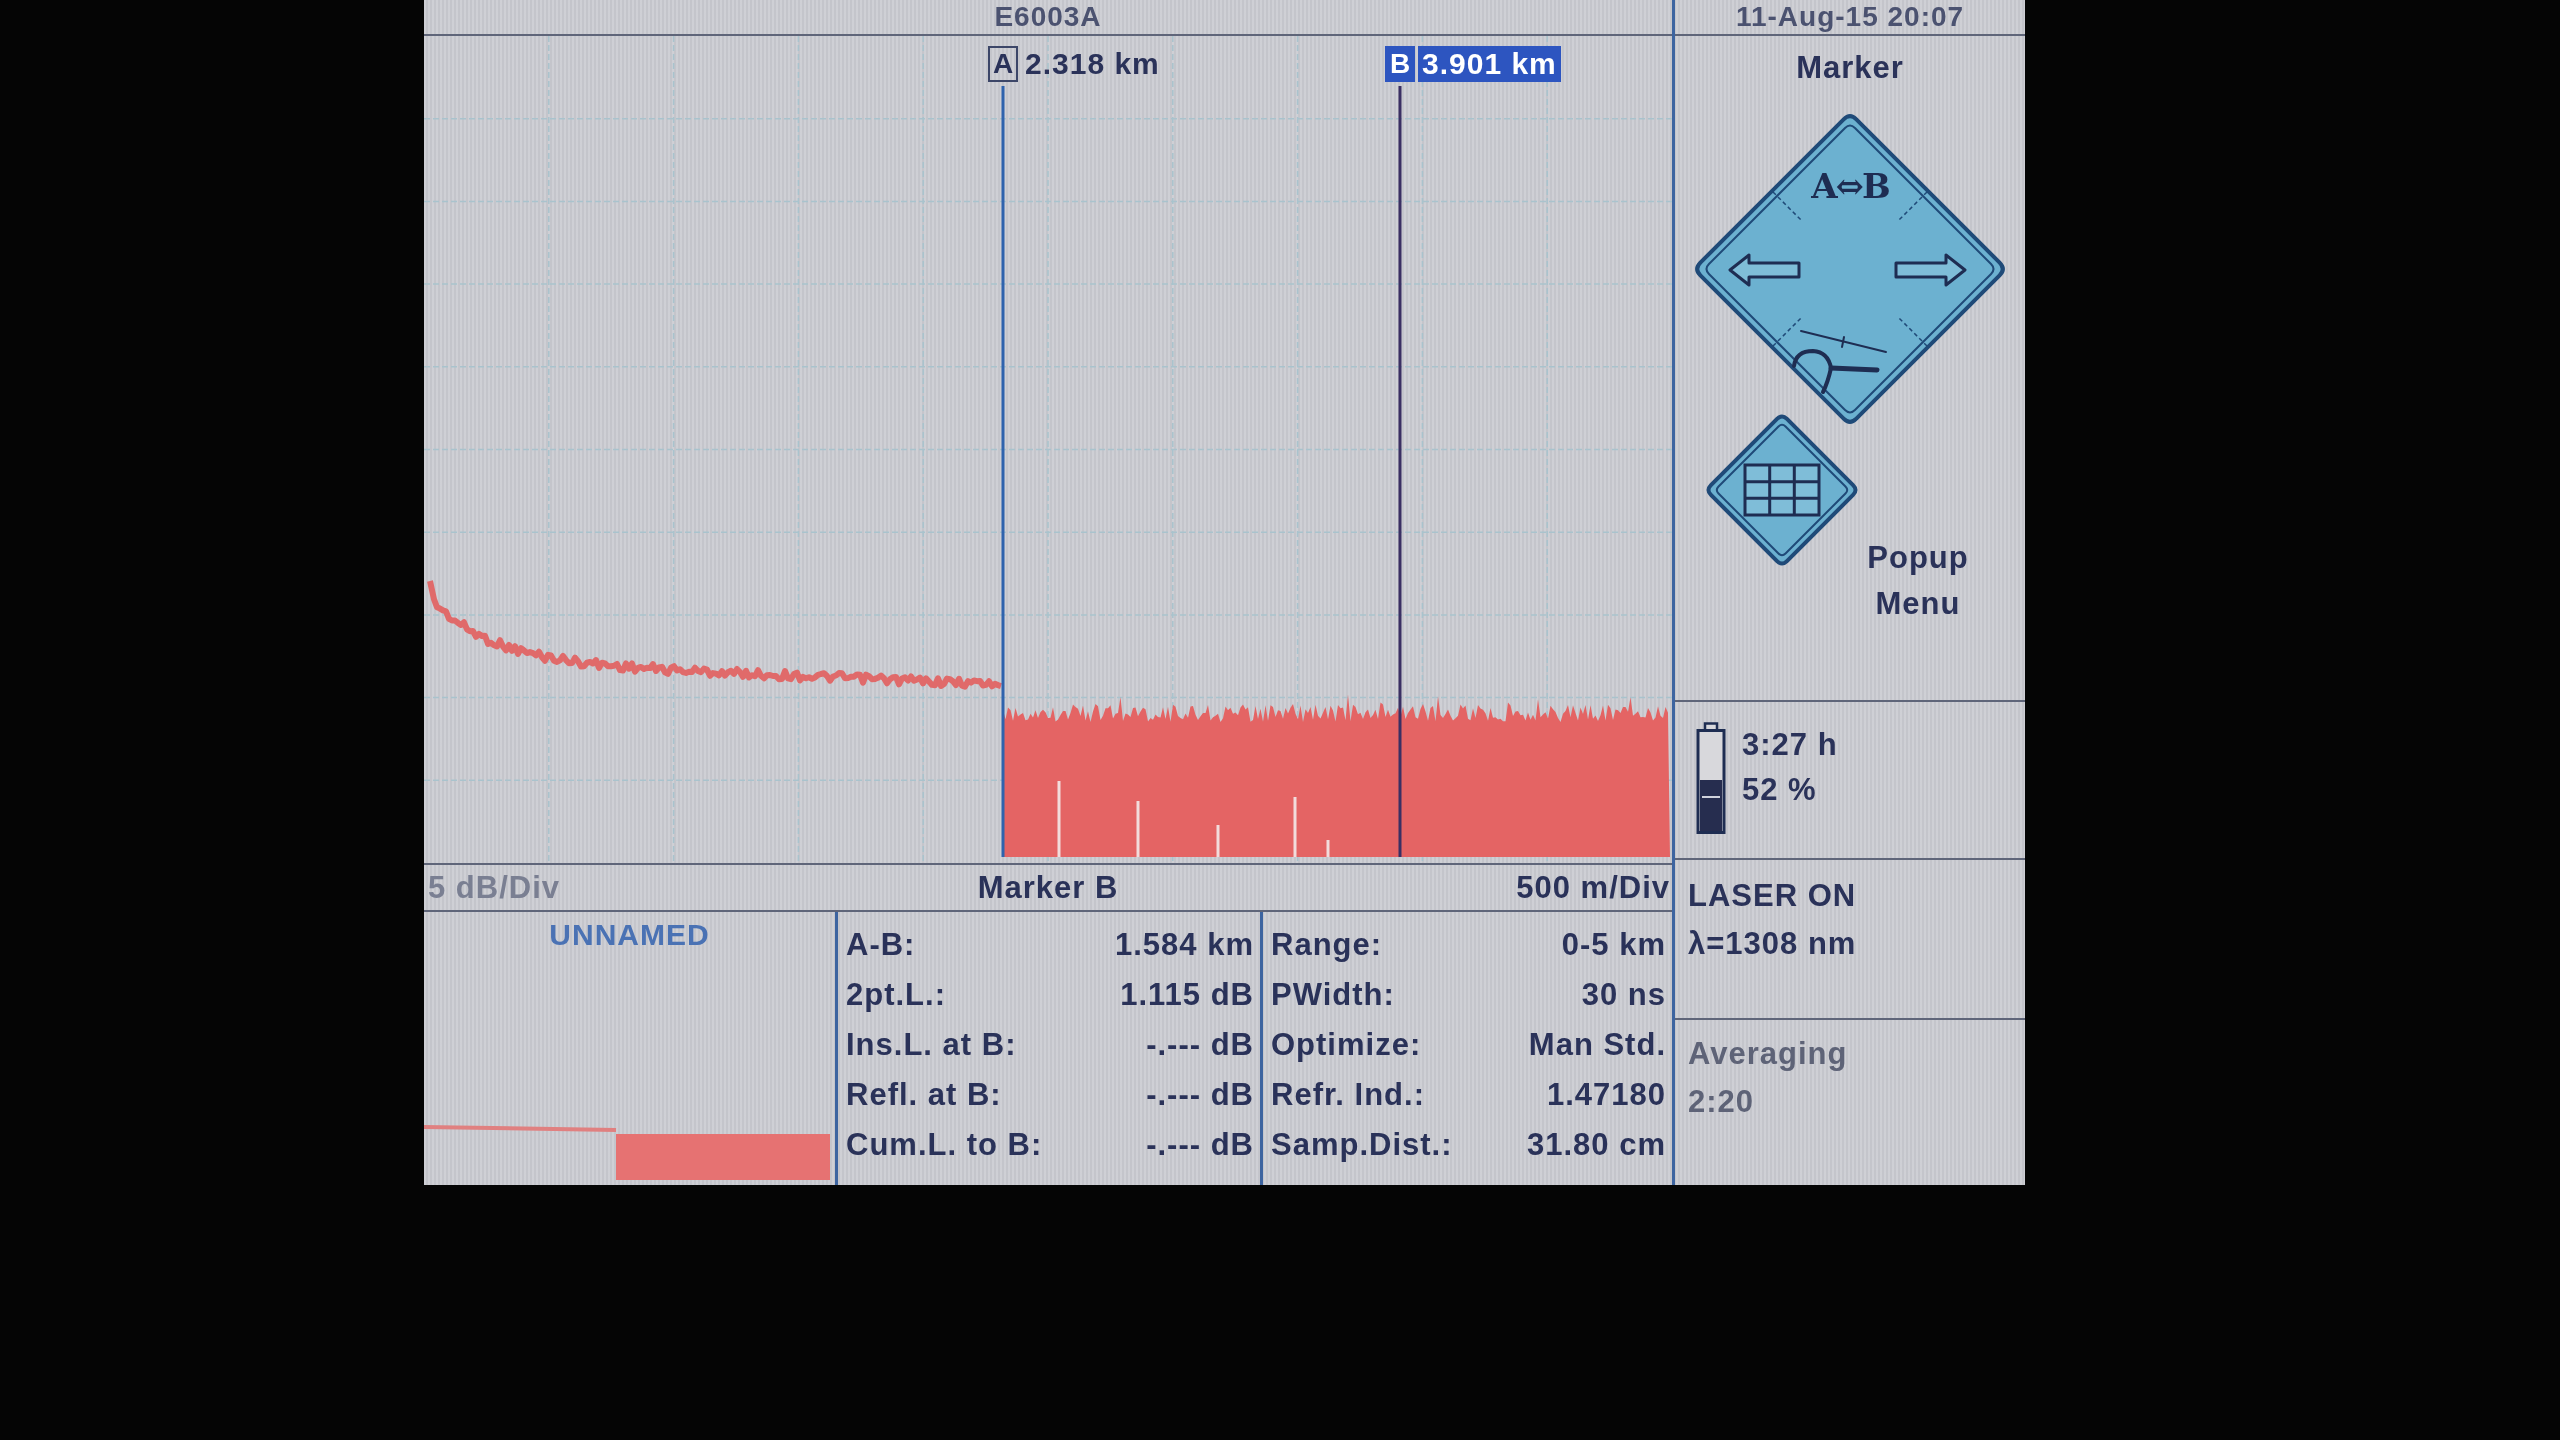  I want to click on averaging-label: Averaging, so click(1768, 1054).